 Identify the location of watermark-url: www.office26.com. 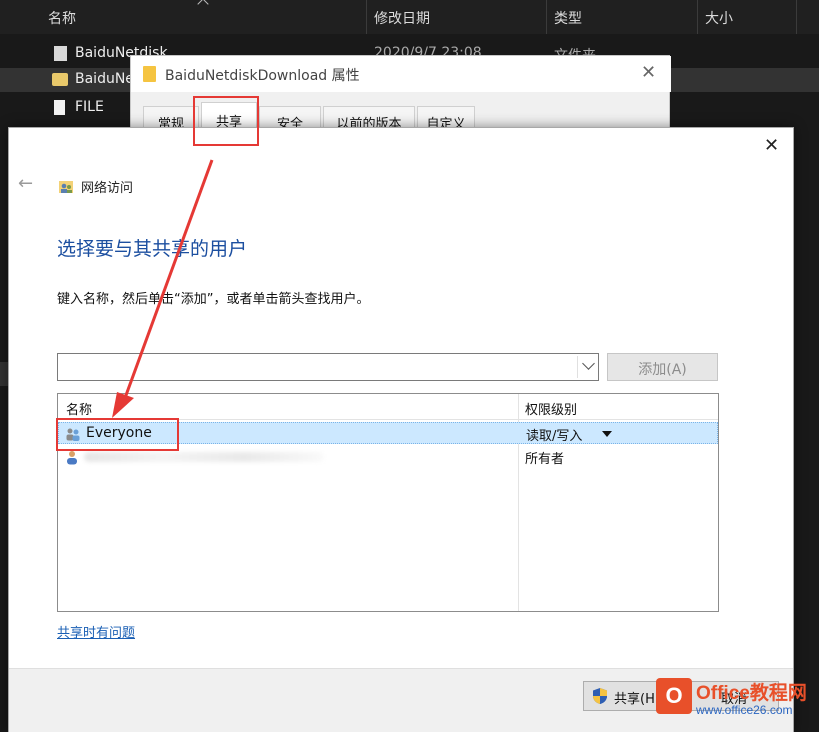
(744, 710).